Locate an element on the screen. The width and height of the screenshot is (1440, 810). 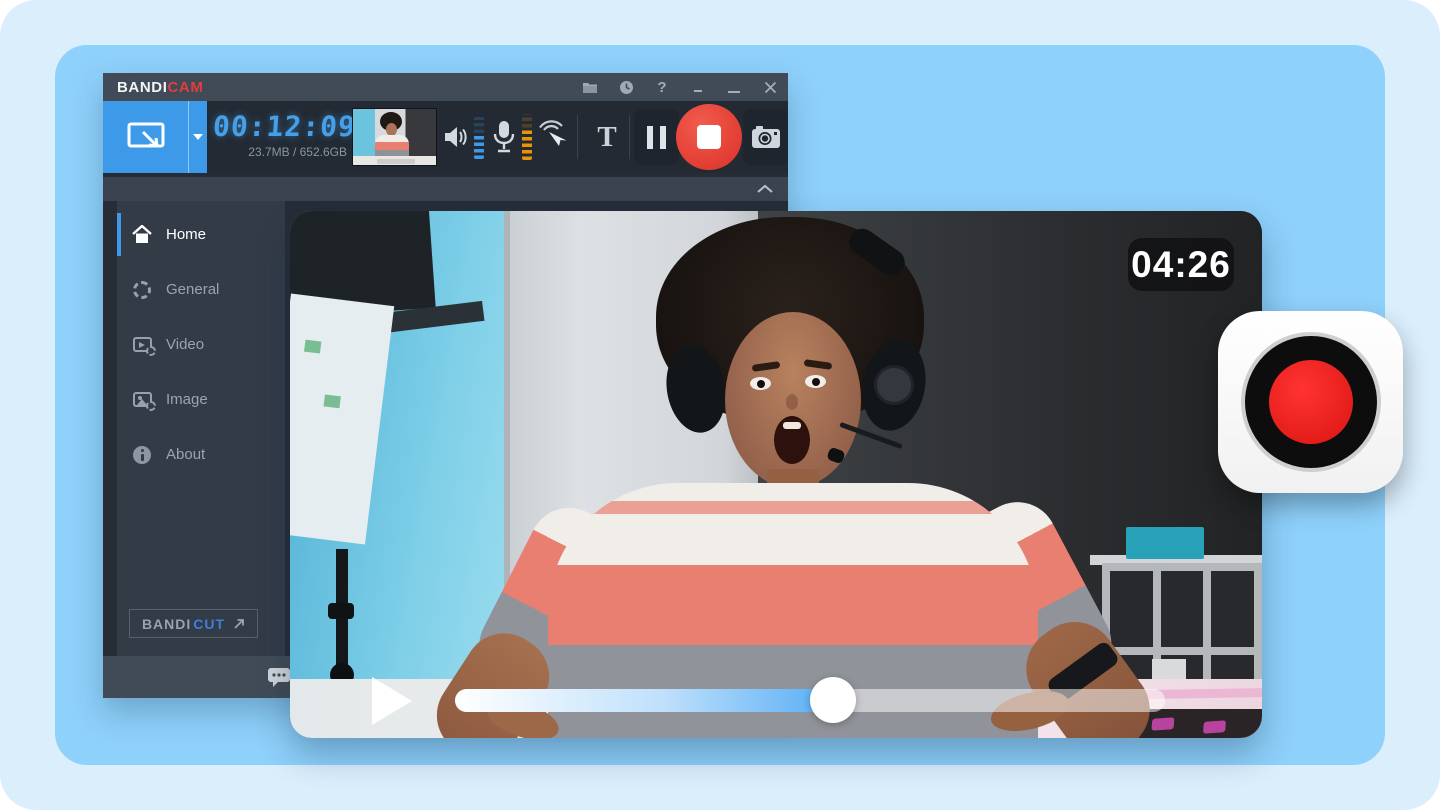
sidebar-item-home: Home is located at coordinates (201, 234).